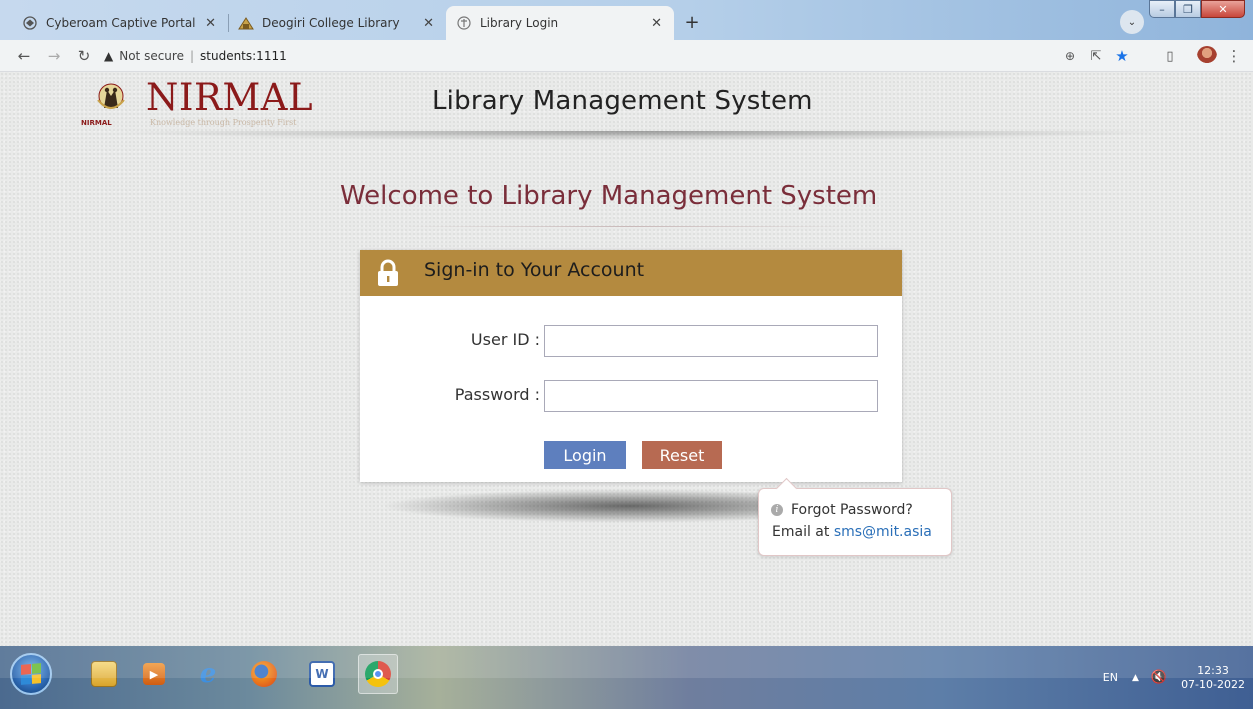 The height and width of the screenshot is (709, 1253). I want to click on logo-subtext: NIRMAL, so click(96, 123).